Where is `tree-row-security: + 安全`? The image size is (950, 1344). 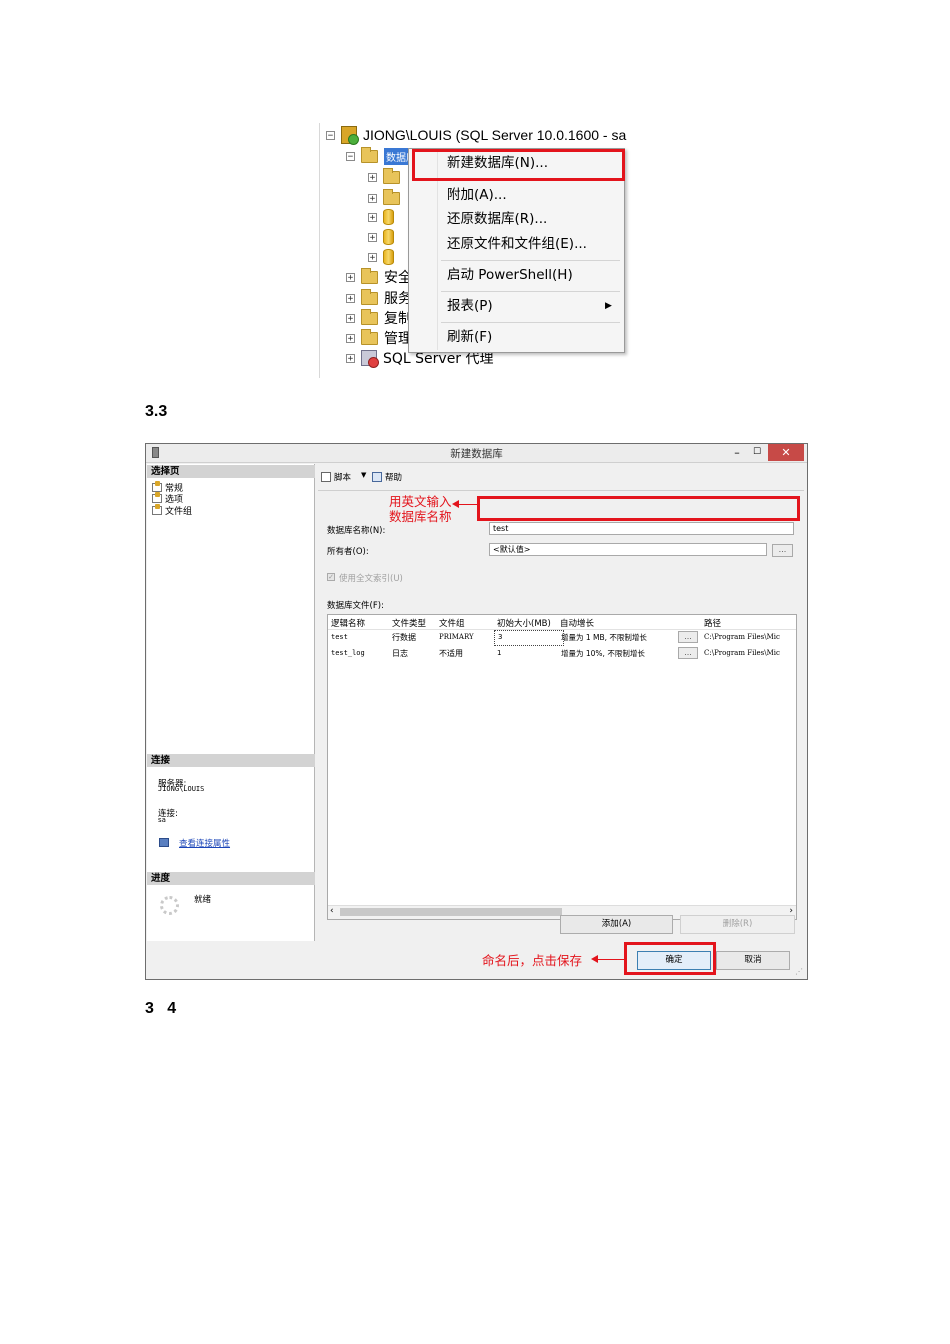
tree-row-security: + 安全 is located at coordinates (379, 276).